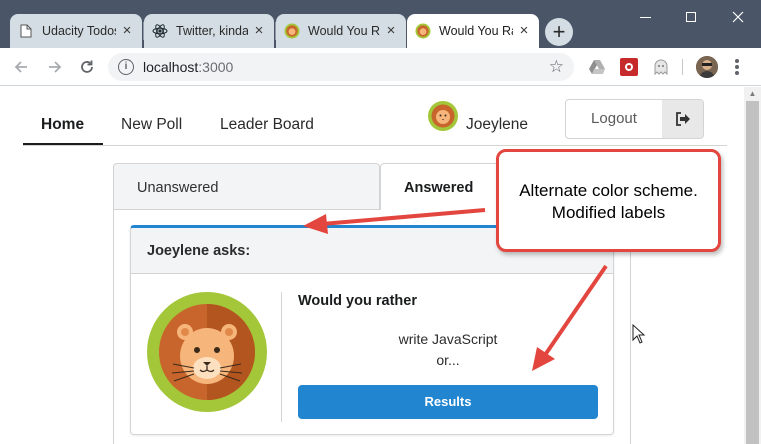 Image resolution: width=761 pixels, height=444 pixels. What do you see at coordinates (188, 67) in the screenshot?
I see `url-text: localhost:3000` at bounding box center [188, 67].